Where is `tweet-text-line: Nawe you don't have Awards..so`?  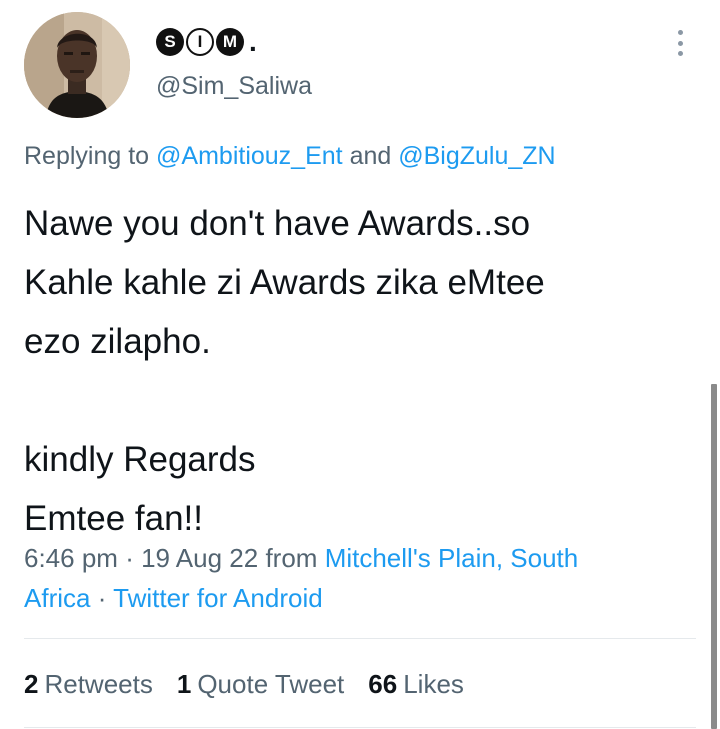
tweet-text-line: Nawe you don't have Awards..so is located at coordinates (277, 223).